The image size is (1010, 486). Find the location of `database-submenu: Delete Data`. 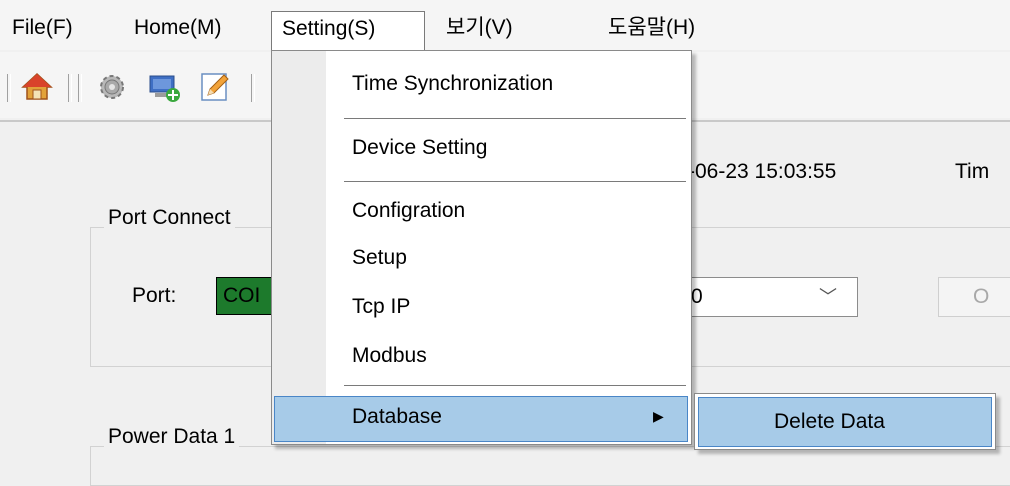

database-submenu: Delete Data is located at coordinates (845, 421).